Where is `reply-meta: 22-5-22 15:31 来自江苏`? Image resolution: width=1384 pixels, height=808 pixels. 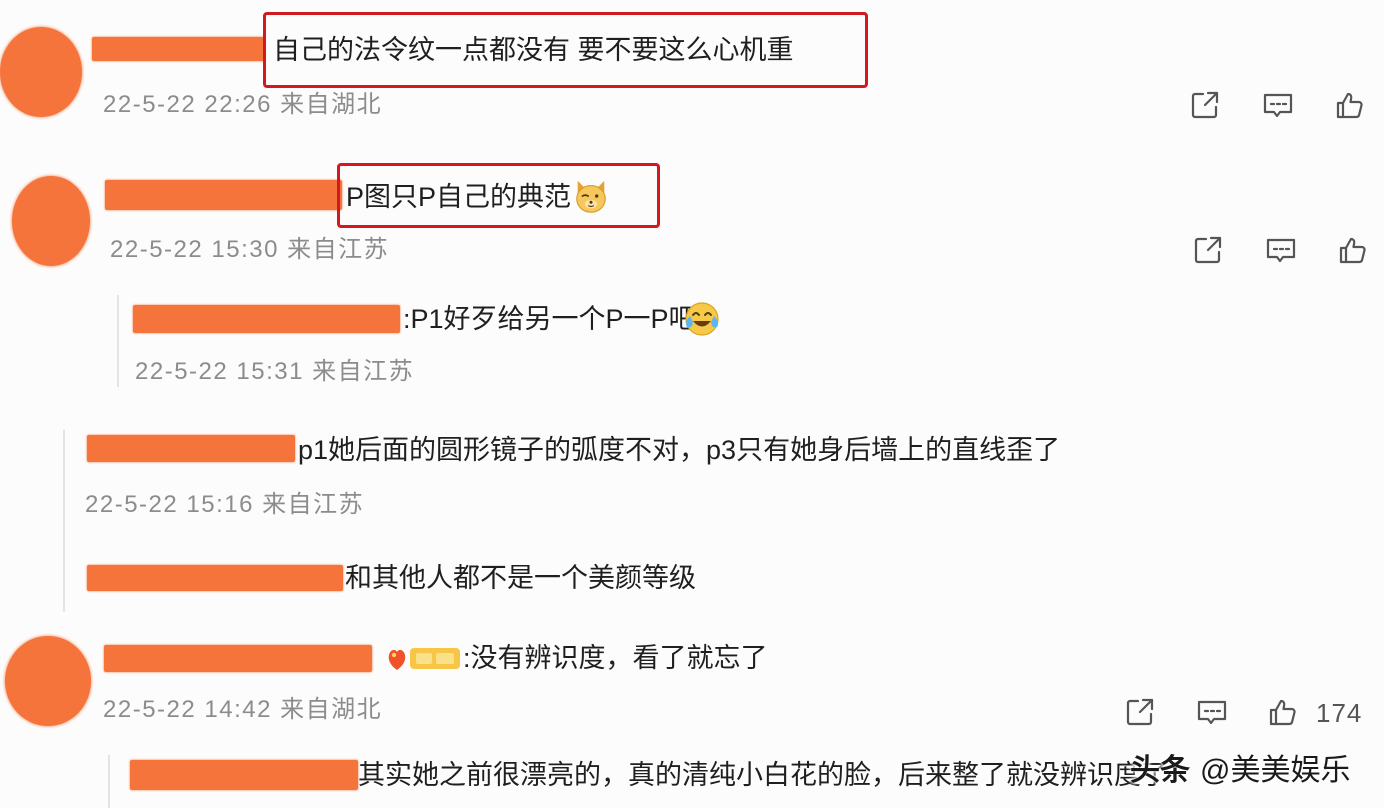 reply-meta: 22-5-22 15:31 来自江苏 is located at coordinates (274, 372).